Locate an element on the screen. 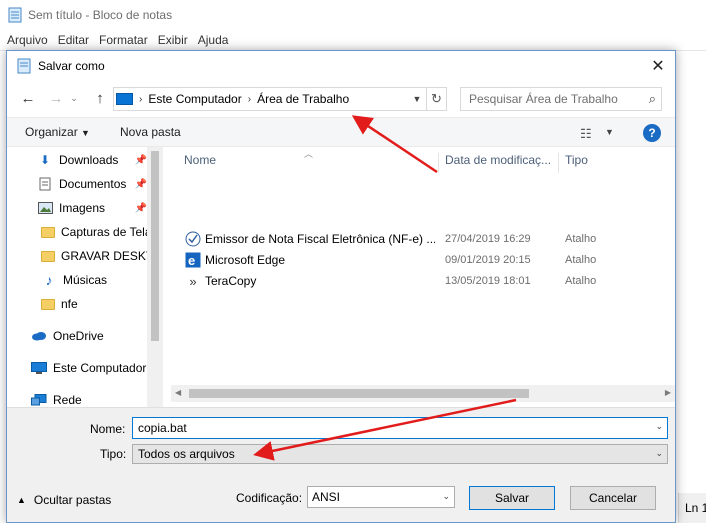 The image size is (706, 523). breadcrumb-area-de-trabalho: Área de Trabalho is located at coordinates (303, 99).